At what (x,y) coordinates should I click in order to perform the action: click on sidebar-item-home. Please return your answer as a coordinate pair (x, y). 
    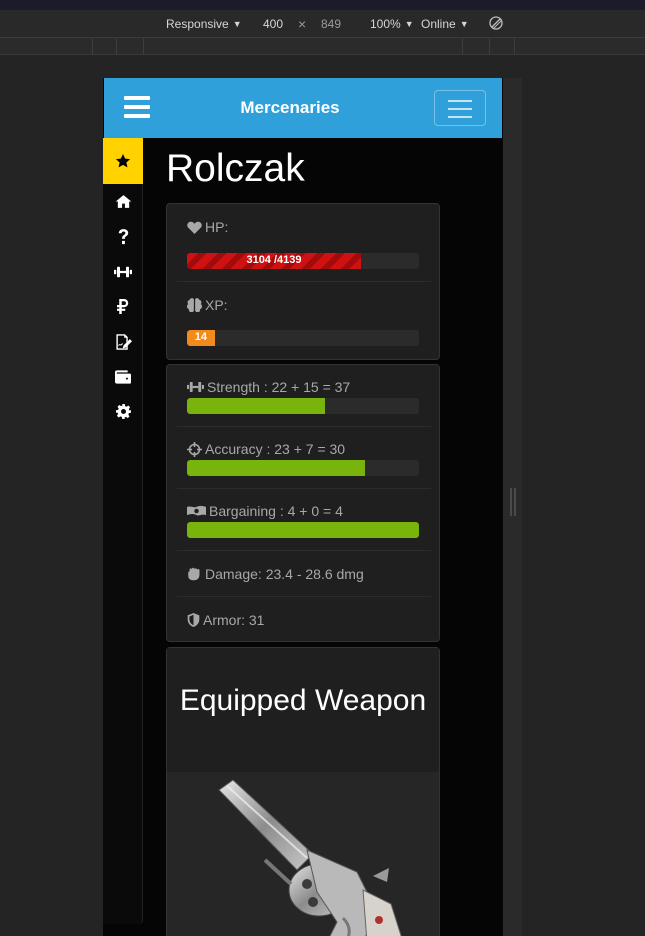
    Looking at the image, I should click on (123, 201).